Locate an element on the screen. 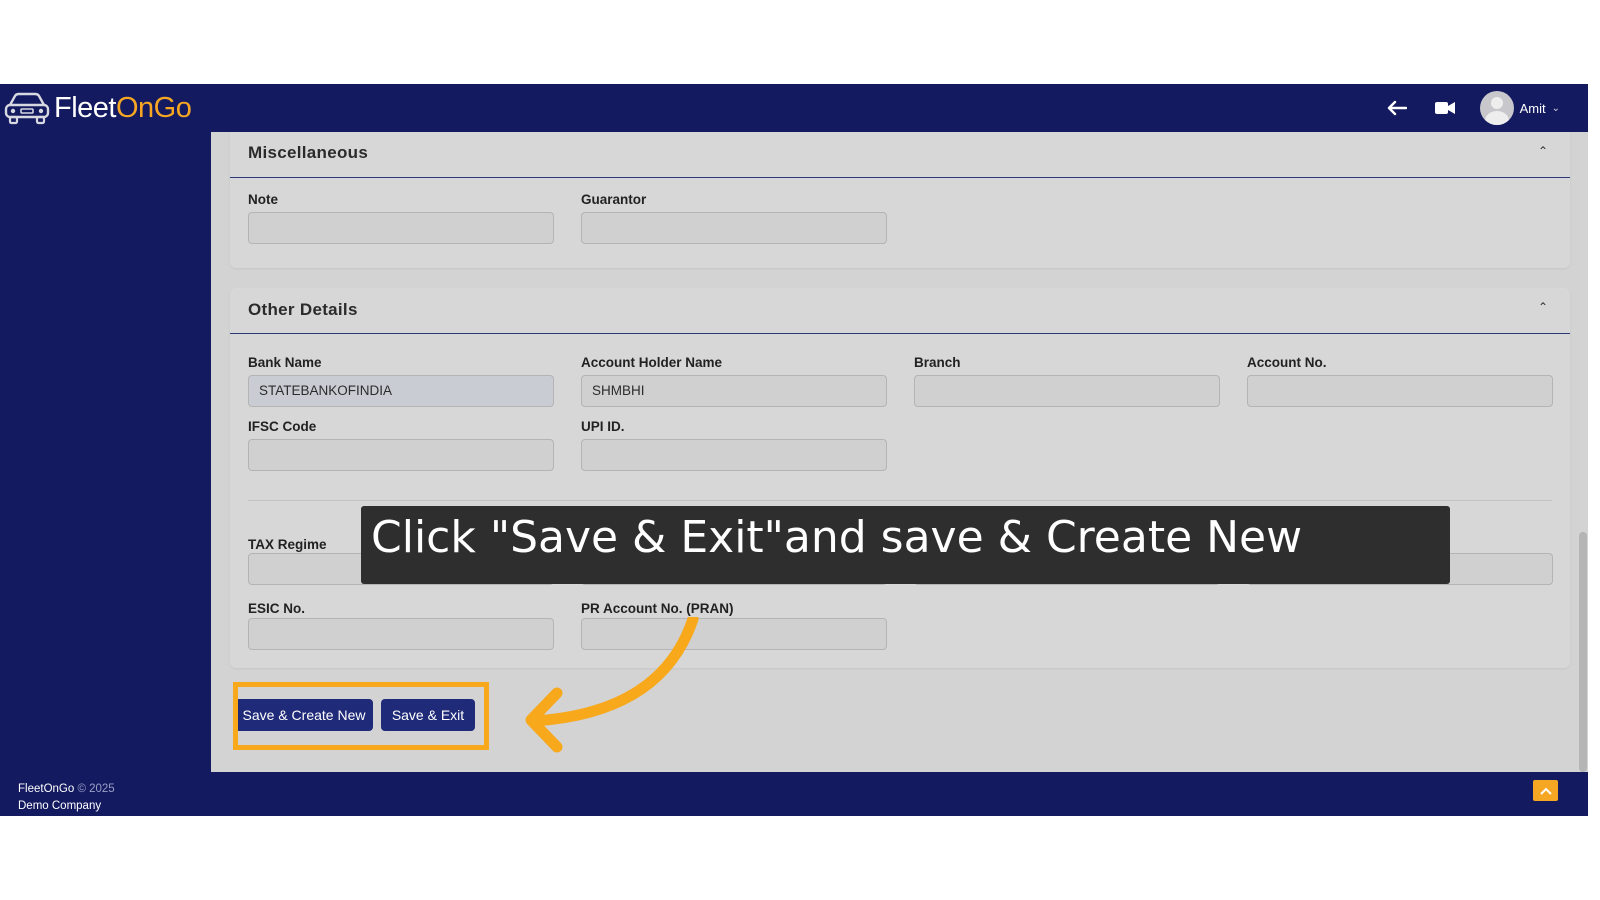 The image size is (1600, 900). logo-text-g: G is located at coordinates (165, 107).